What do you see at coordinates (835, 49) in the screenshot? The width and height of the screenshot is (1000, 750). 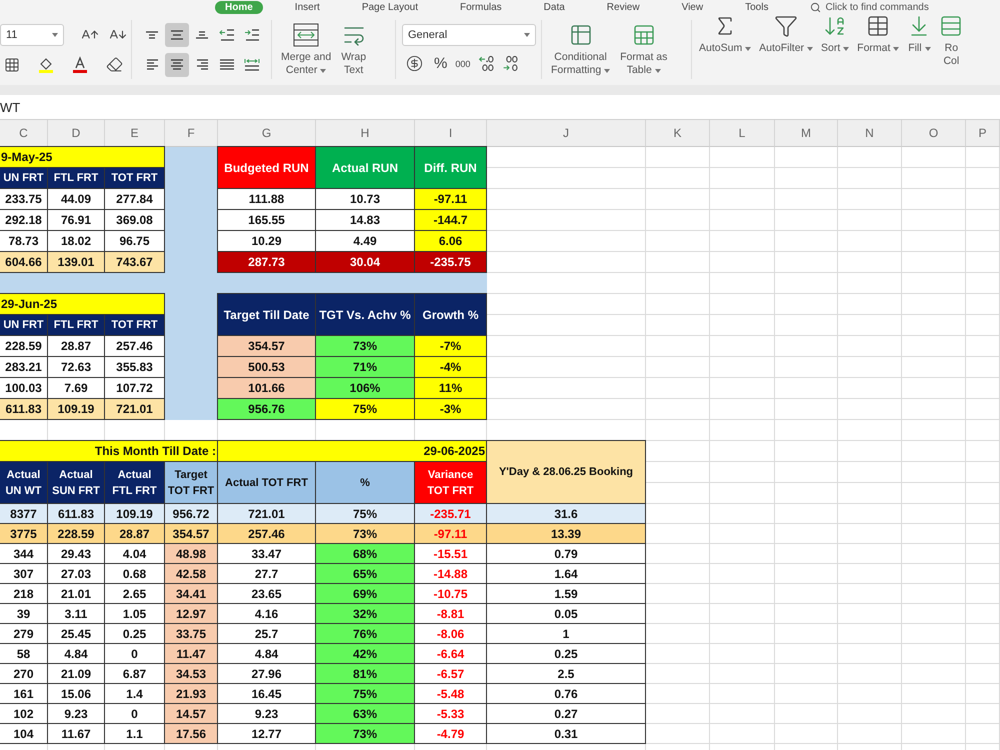 I see `sort-button: Sort` at bounding box center [835, 49].